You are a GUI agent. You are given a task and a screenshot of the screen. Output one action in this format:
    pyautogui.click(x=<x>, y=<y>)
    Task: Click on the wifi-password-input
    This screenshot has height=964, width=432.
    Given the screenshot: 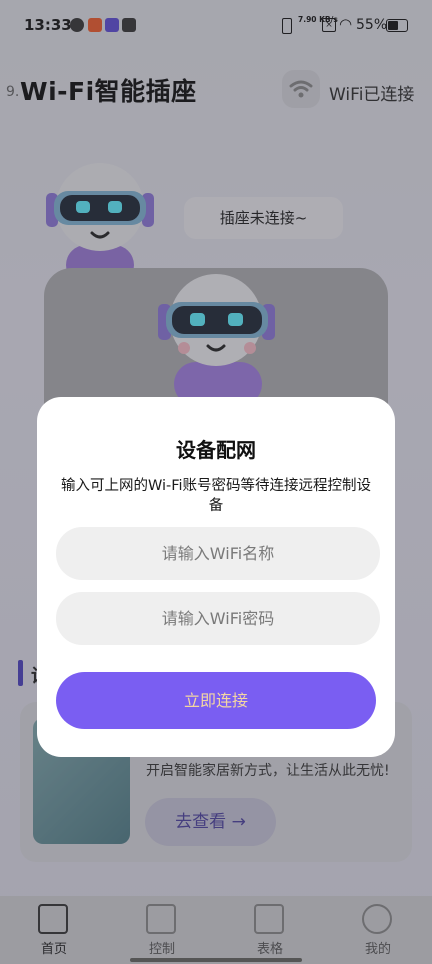 What is the action you would take?
    pyautogui.click(x=218, y=618)
    